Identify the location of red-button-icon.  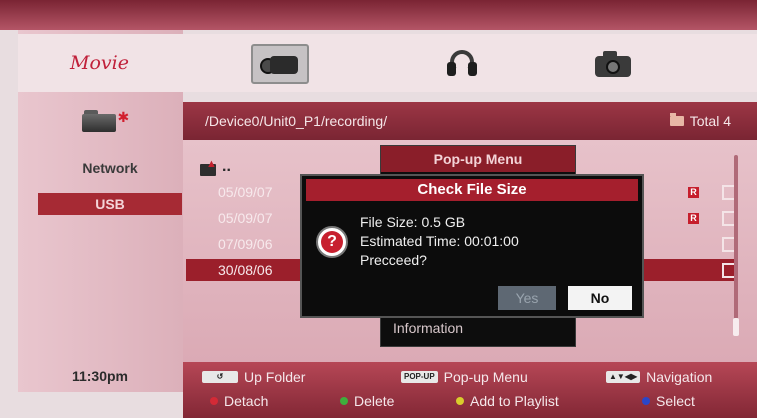
(214, 401).